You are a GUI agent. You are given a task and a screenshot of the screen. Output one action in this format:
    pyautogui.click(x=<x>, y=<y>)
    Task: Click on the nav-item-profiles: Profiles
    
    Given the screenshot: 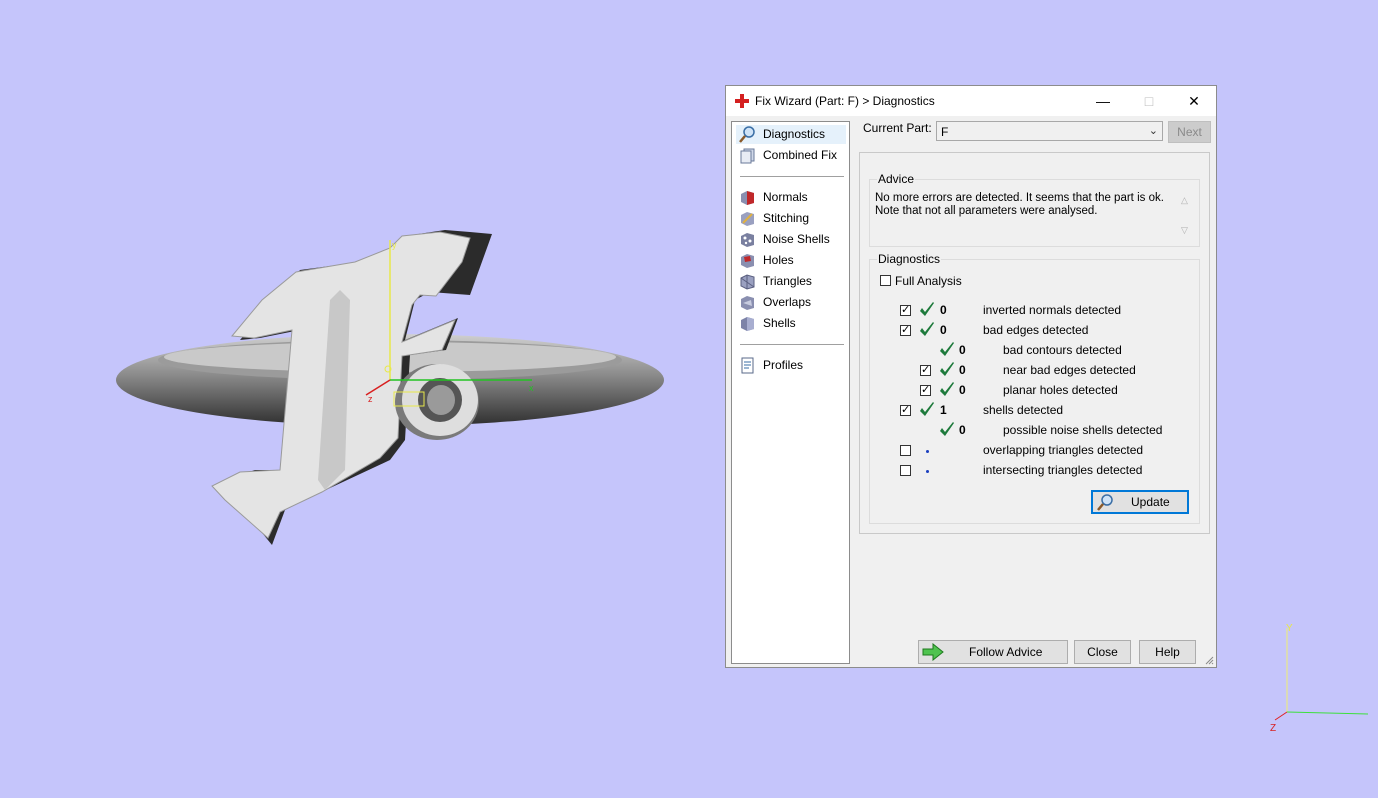 What is the action you would take?
    pyautogui.click(x=791, y=365)
    